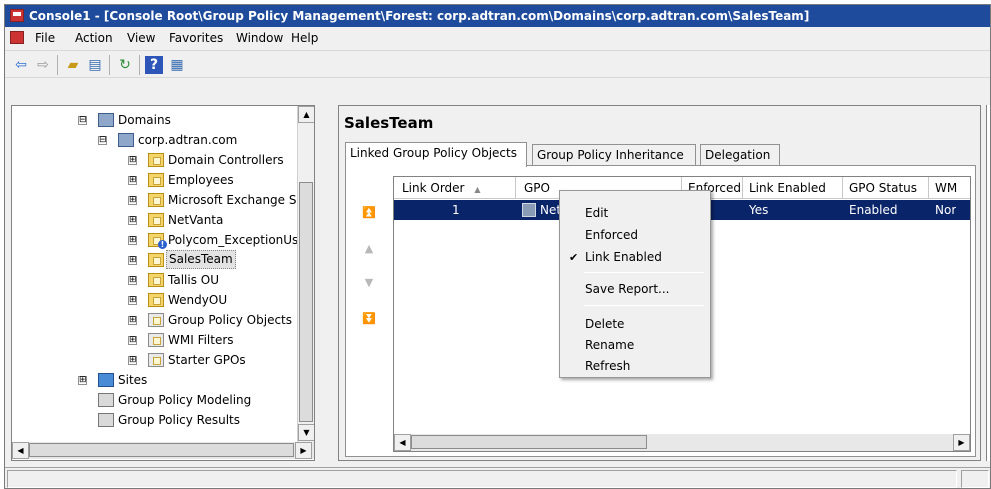 This screenshot has width=991, height=489. Describe the element at coordinates (949, 188) in the screenshot. I see `column-header-wmi: WM` at that location.